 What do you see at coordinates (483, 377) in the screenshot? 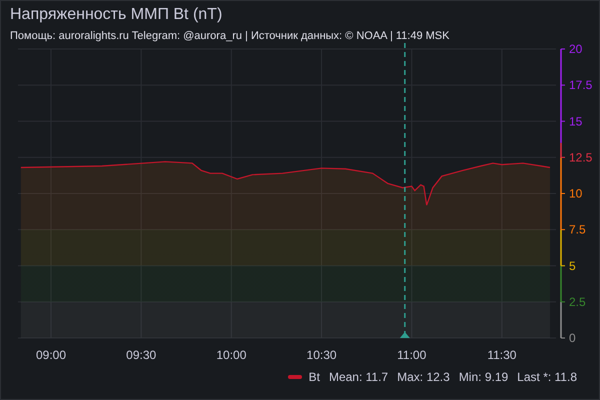
I see `legend-stat: Min: 9.19` at bounding box center [483, 377].